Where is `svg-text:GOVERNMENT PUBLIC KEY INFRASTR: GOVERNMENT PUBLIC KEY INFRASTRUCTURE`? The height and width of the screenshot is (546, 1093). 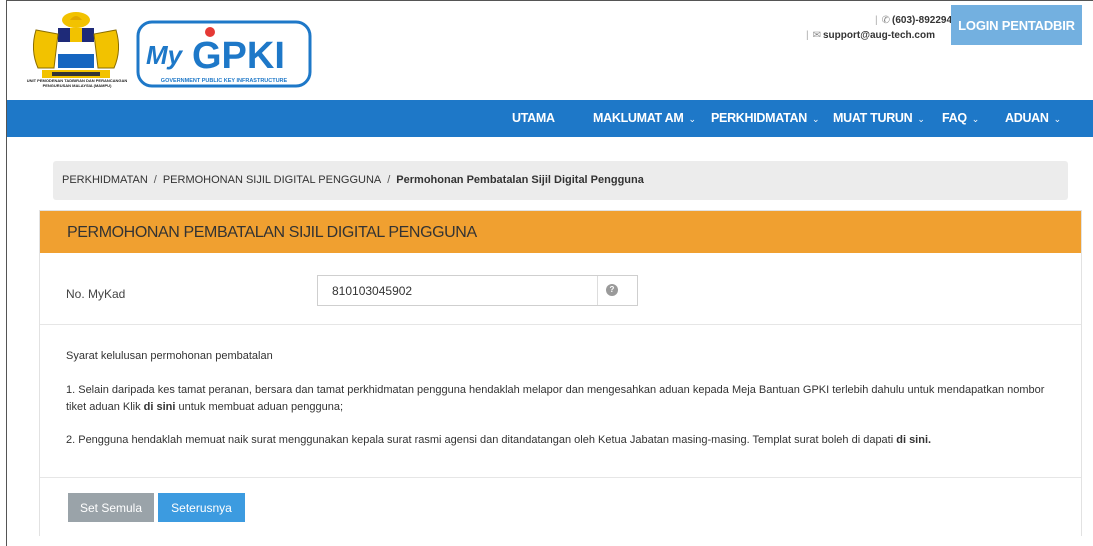
svg-text:GOVERNMENT PUBLIC KEY INFRASTR: GOVERNMENT PUBLIC KEY INFRASTRUCTURE is located at coordinates (224, 81).